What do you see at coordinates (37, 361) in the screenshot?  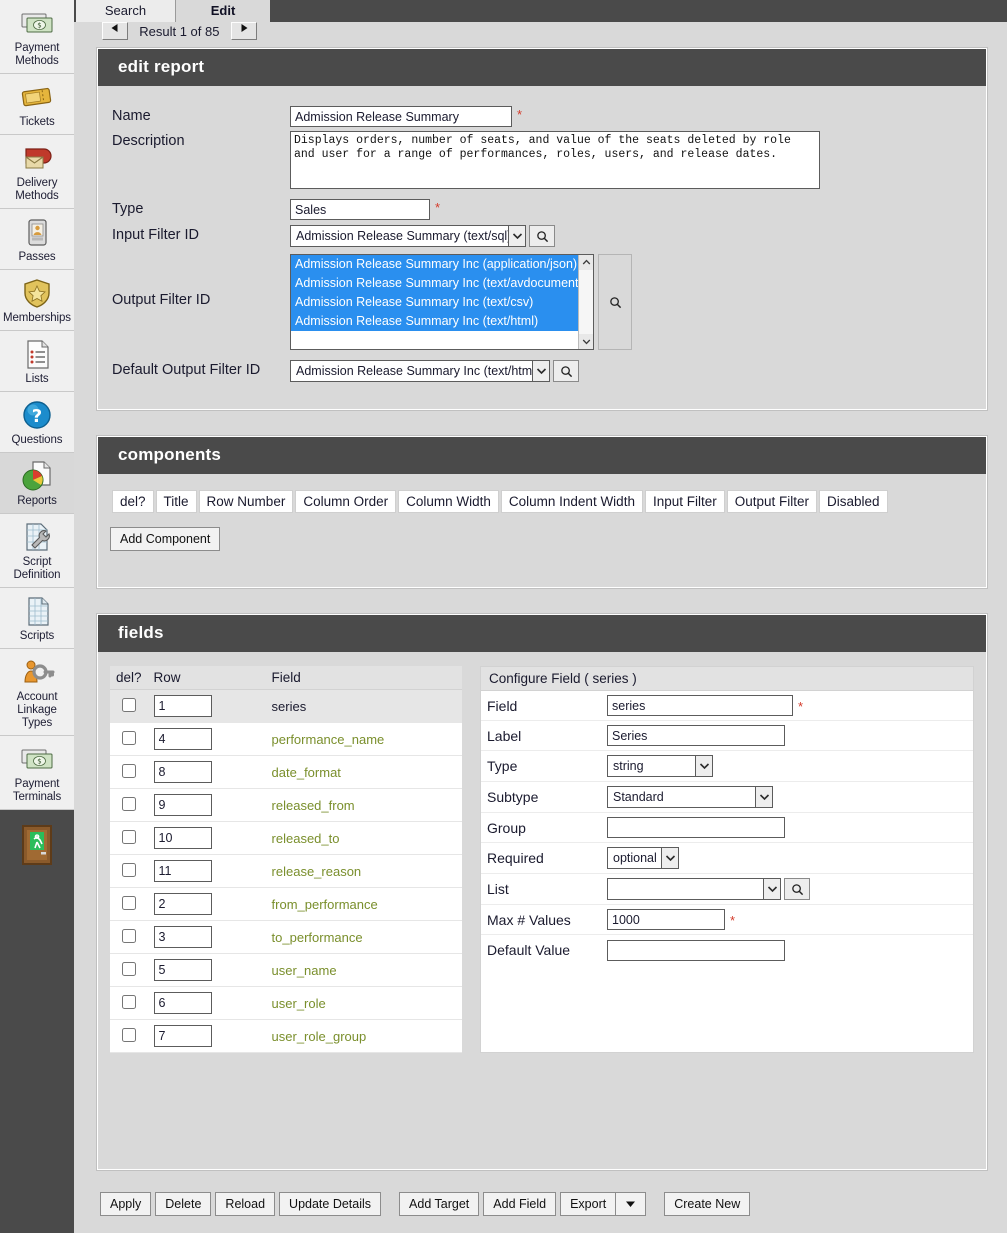 I see `sidebar-item-lists: Lists` at bounding box center [37, 361].